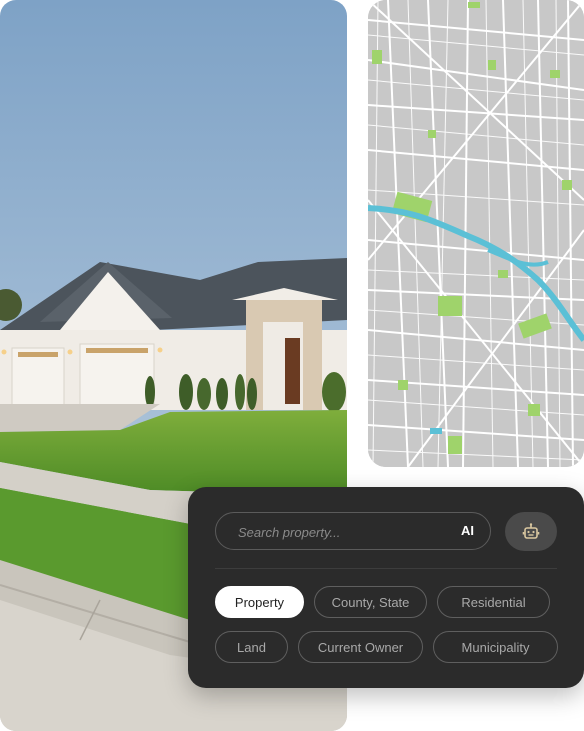 The height and width of the screenshot is (731, 584). I want to click on filter-chip-label: Residential, so click(493, 602).